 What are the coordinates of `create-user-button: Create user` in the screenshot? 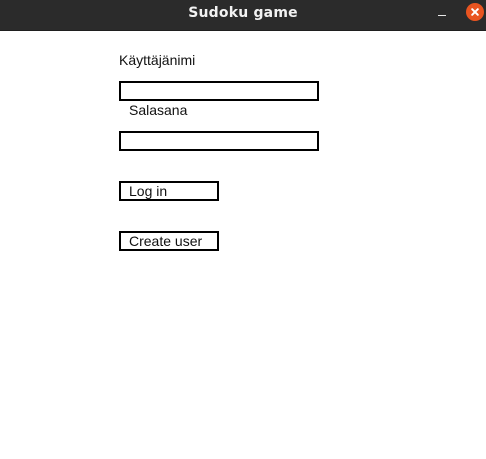 It's located at (169, 241).